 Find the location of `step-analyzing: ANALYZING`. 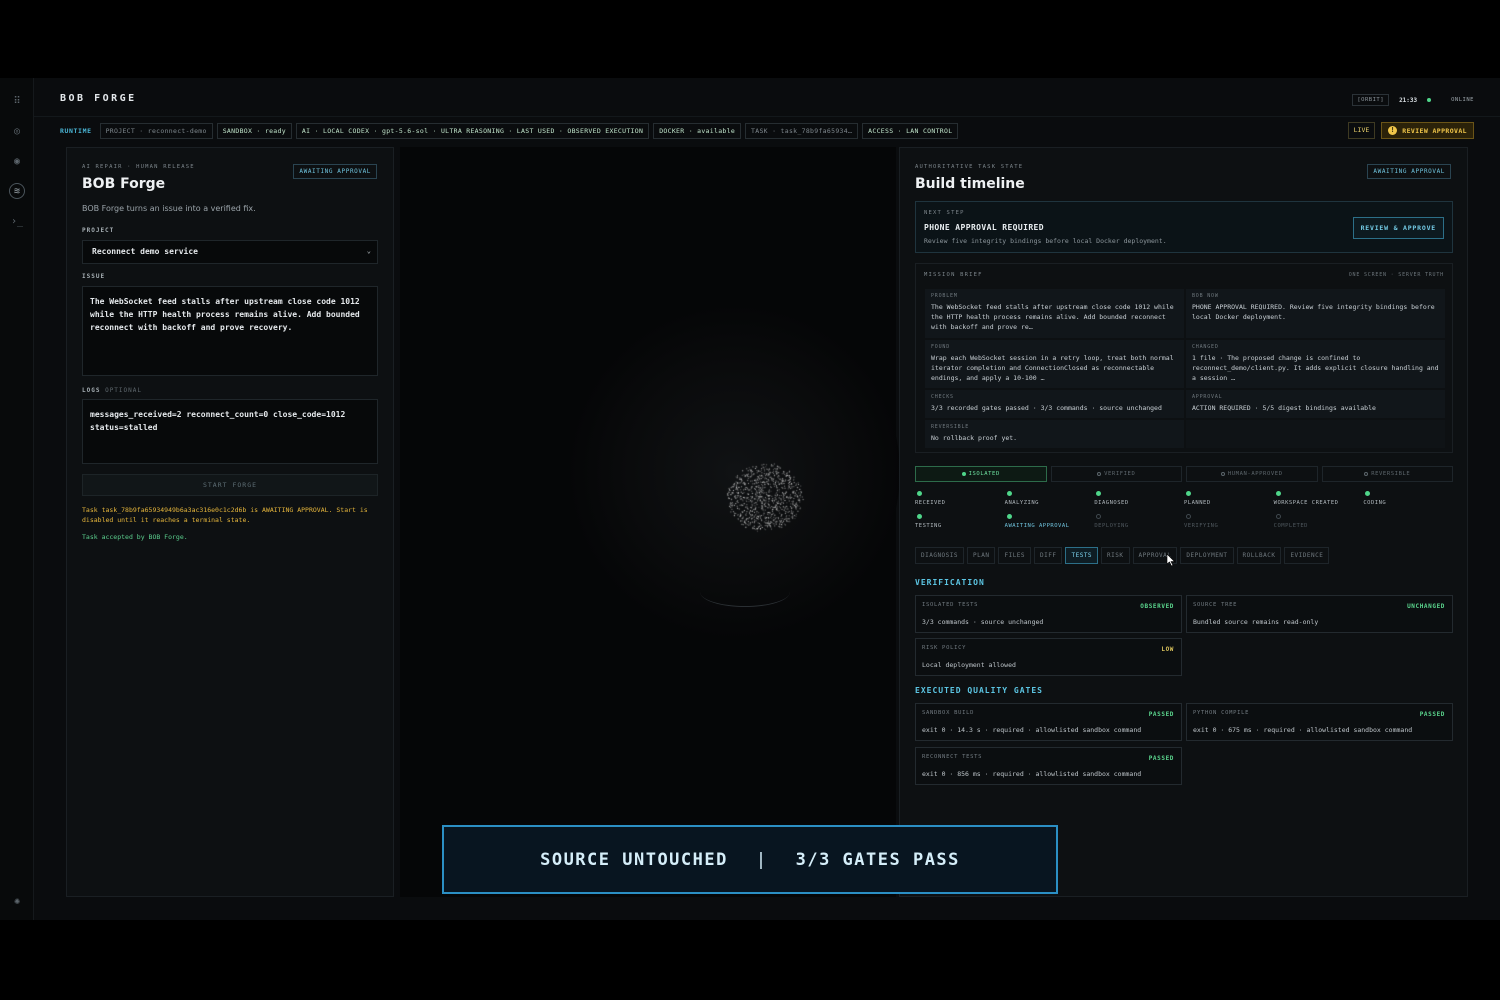

step-analyzing: ANALYZING is located at coordinates (1050, 498).